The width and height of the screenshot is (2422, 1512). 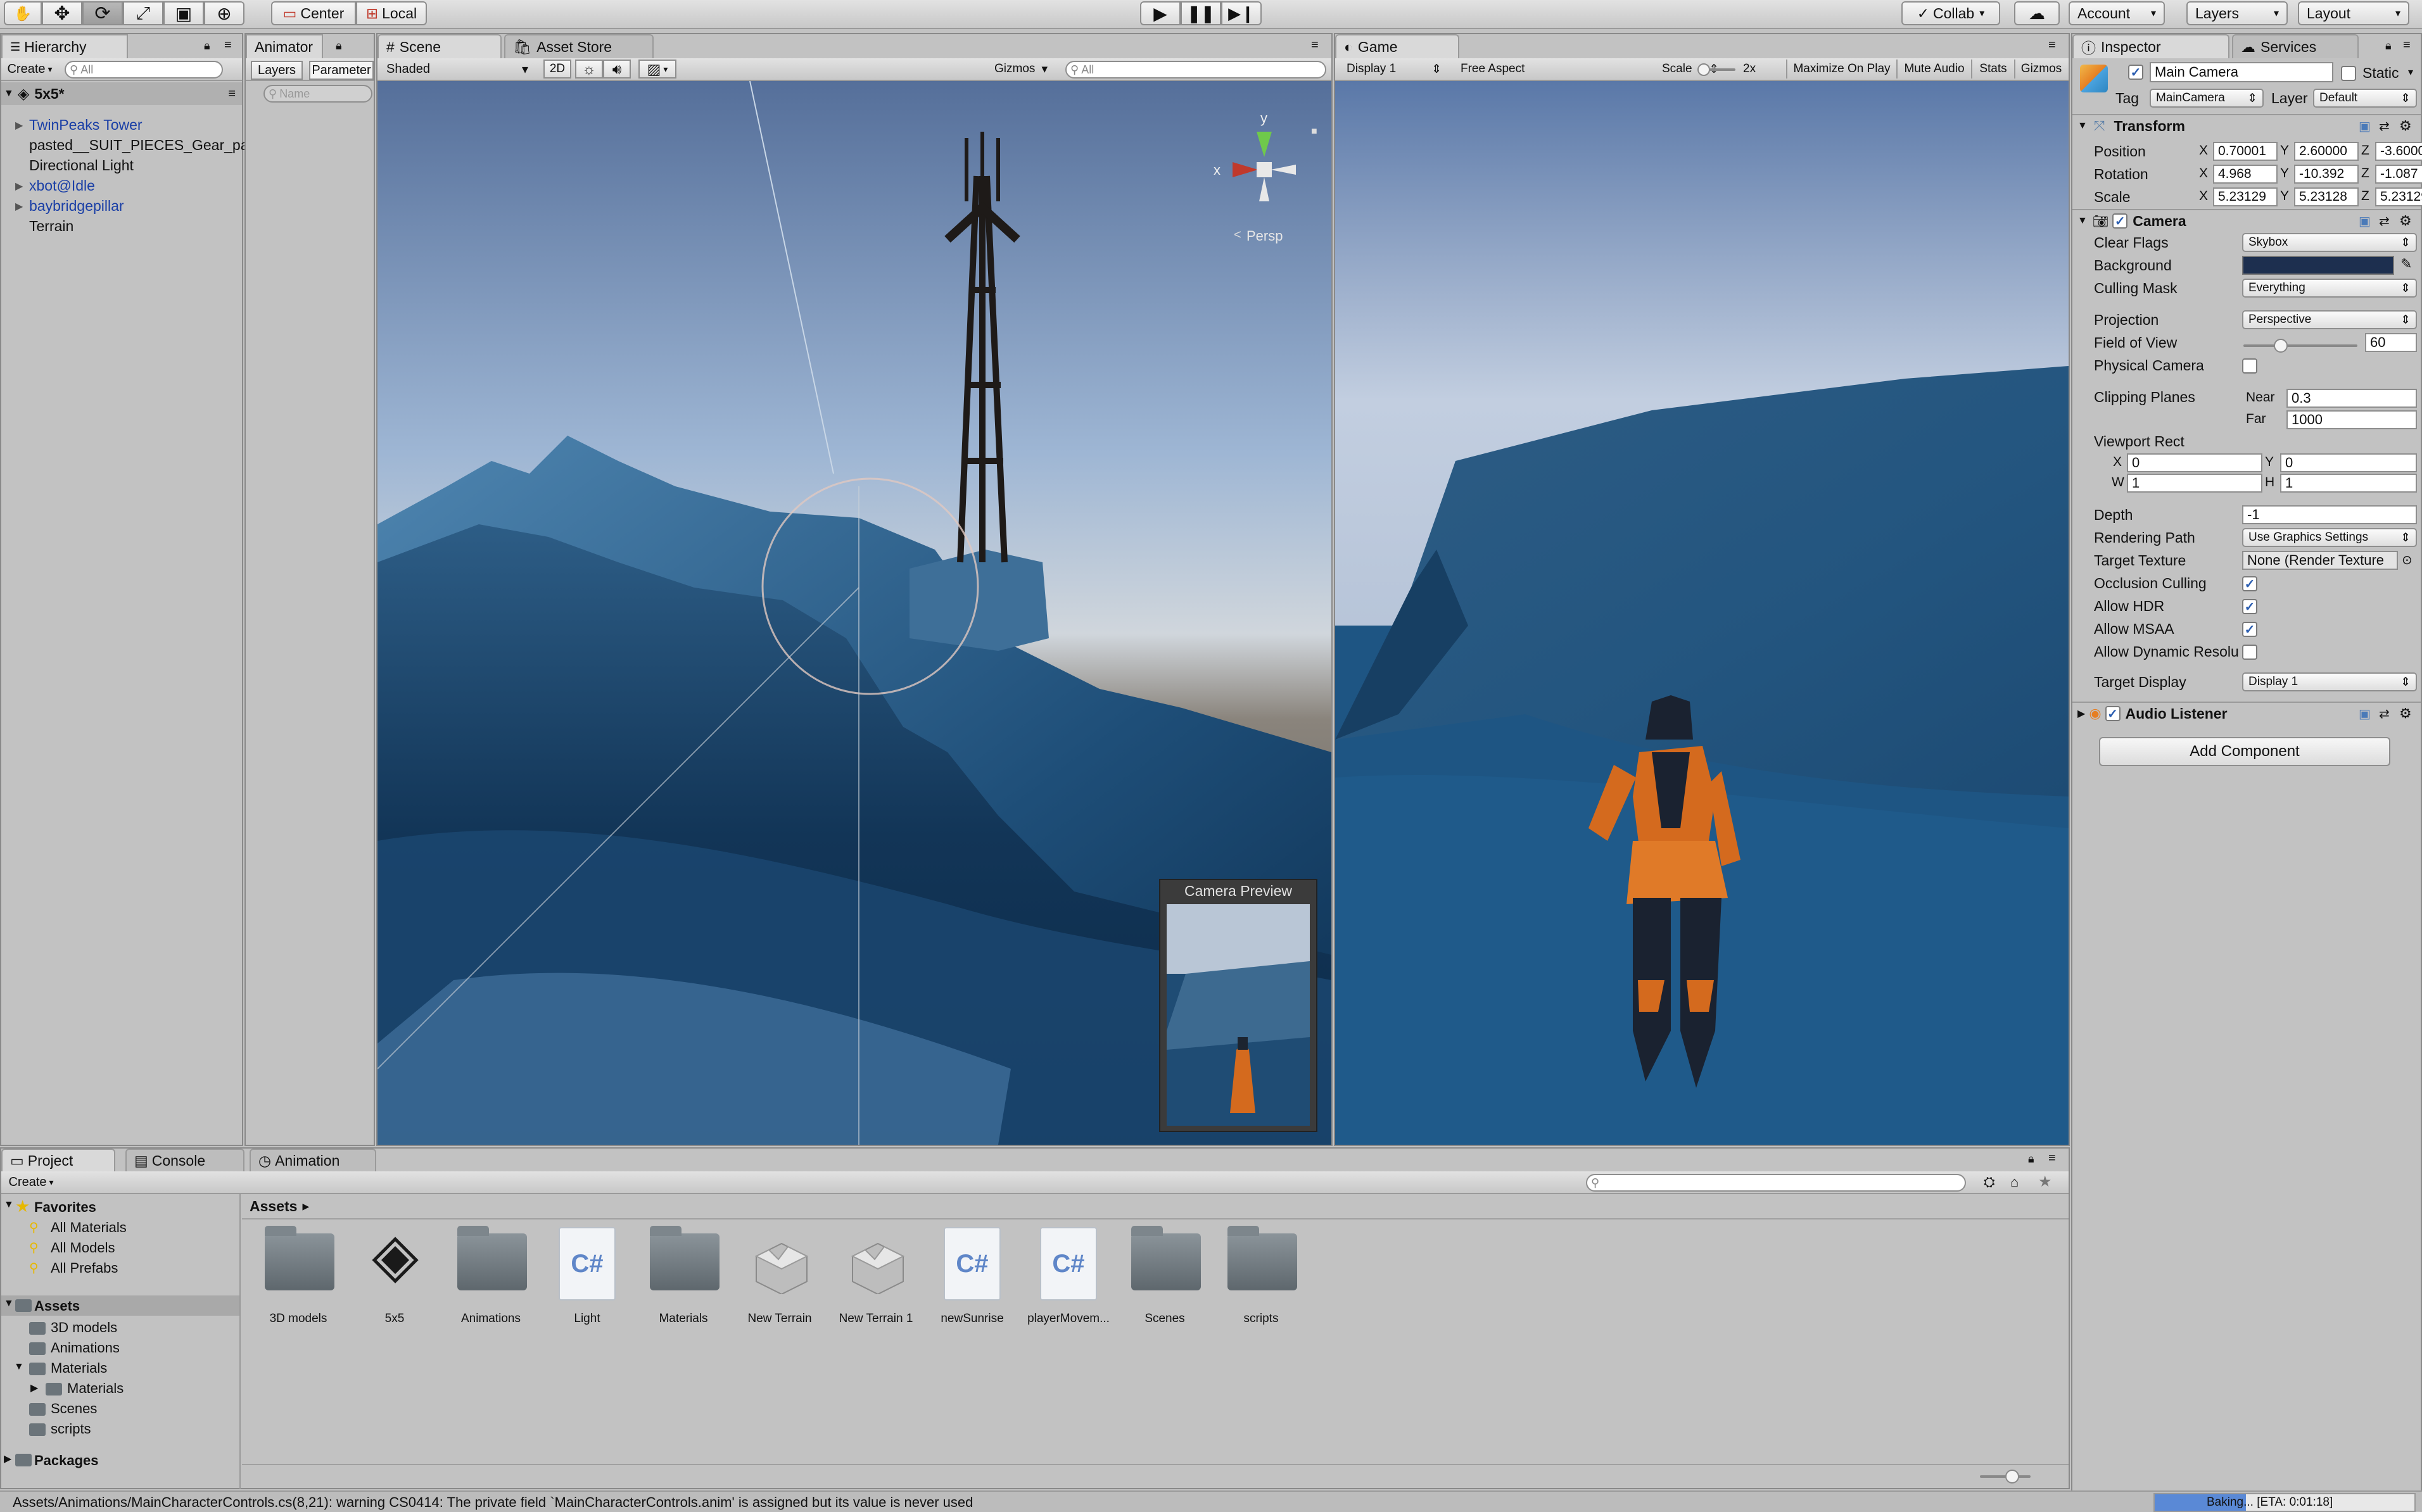 I want to click on animator-parameters-tab: Parameter, so click(x=342, y=70).